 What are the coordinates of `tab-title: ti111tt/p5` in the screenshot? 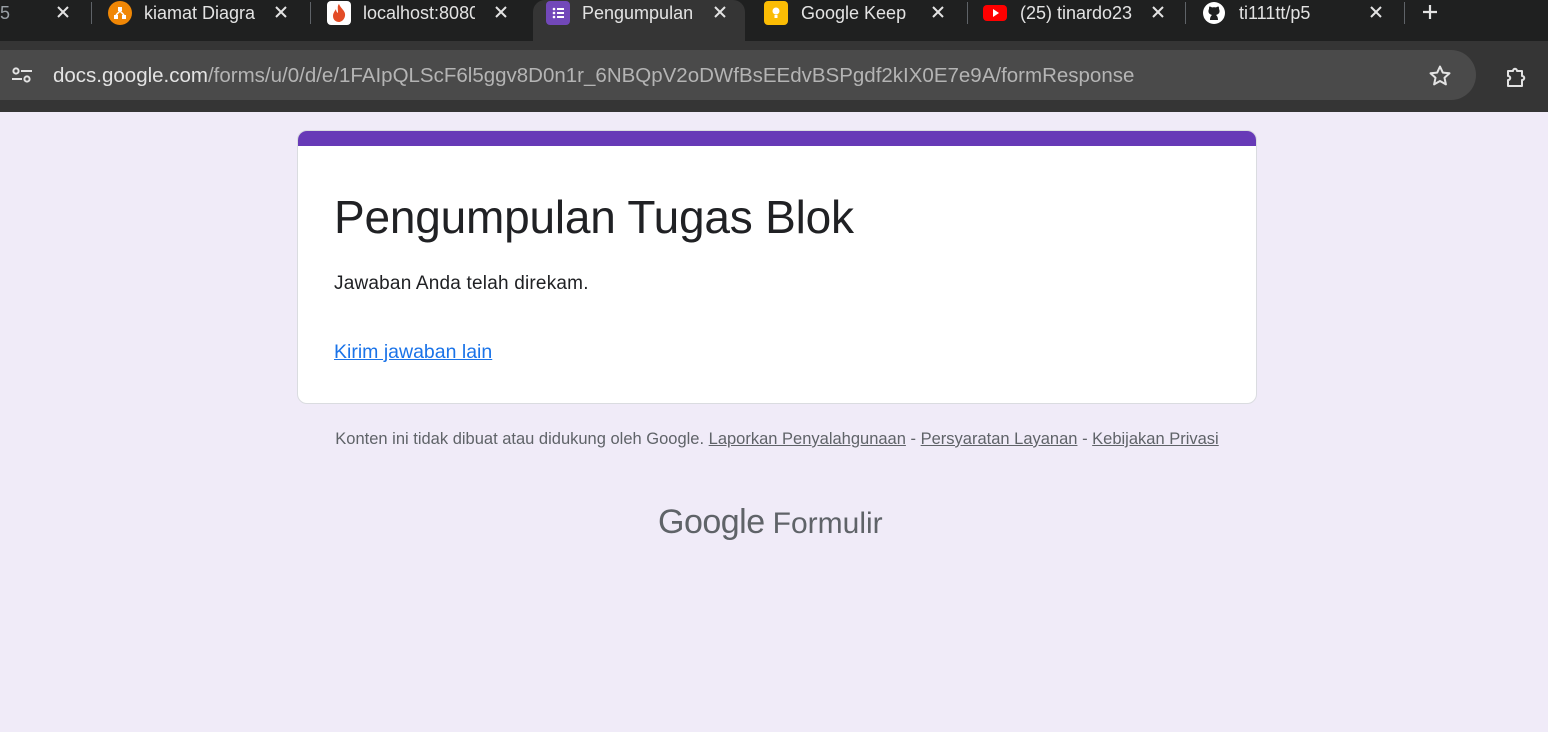 It's located at (1275, 13).